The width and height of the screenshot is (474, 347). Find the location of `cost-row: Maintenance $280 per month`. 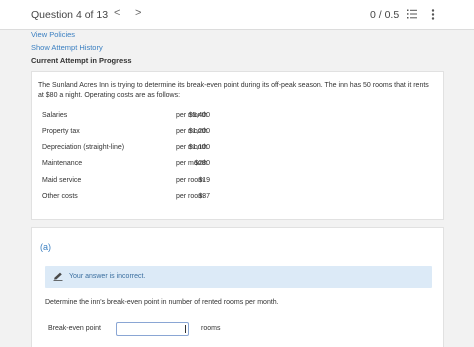

cost-row: Maintenance $280 per month is located at coordinates (142, 165).